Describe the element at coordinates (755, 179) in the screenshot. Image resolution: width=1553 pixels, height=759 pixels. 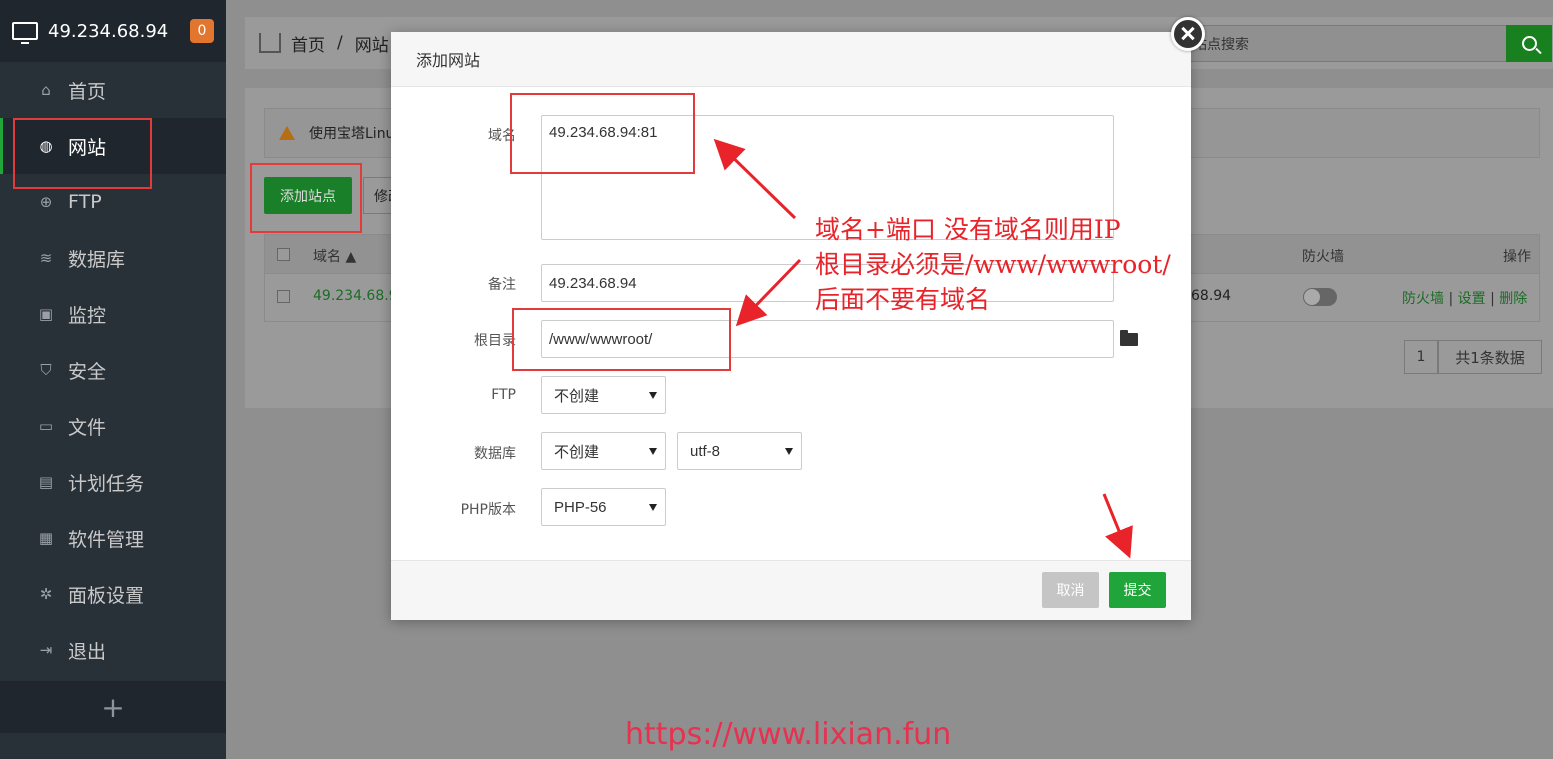
I see `arrow-to-domain` at that location.